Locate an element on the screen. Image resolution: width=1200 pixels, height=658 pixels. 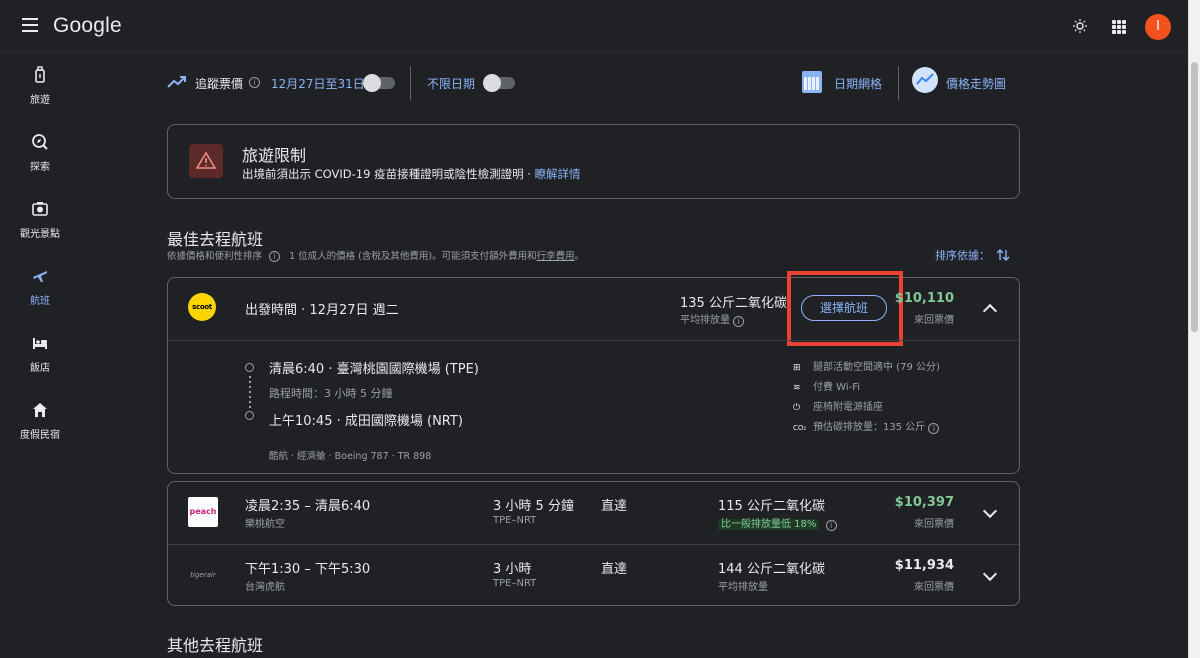
sidebar-item-explore: 探索 is located at coordinates (40, 153).